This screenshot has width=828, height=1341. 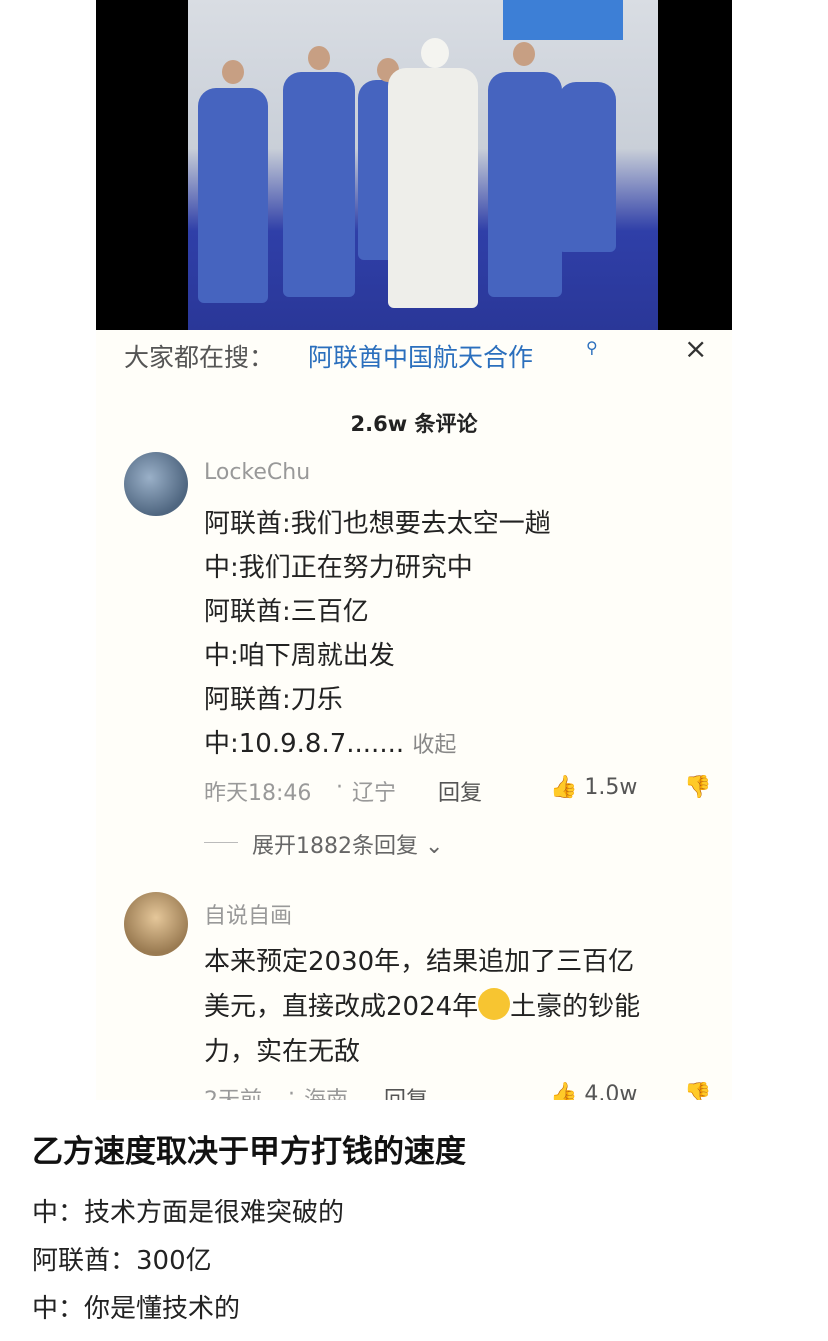 I want to click on comment-line: 阿联酋:三百亿, so click(x=286, y=612).